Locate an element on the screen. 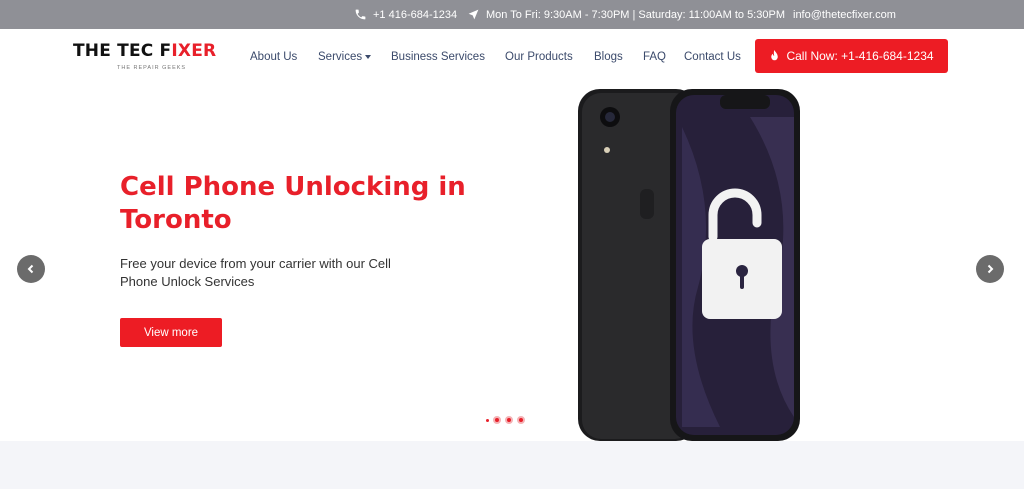 The width and height of the screenshot is (1024, 489). hero-title: Cell Phone Unlocking in Toronto is located at coordinates (293, 203).